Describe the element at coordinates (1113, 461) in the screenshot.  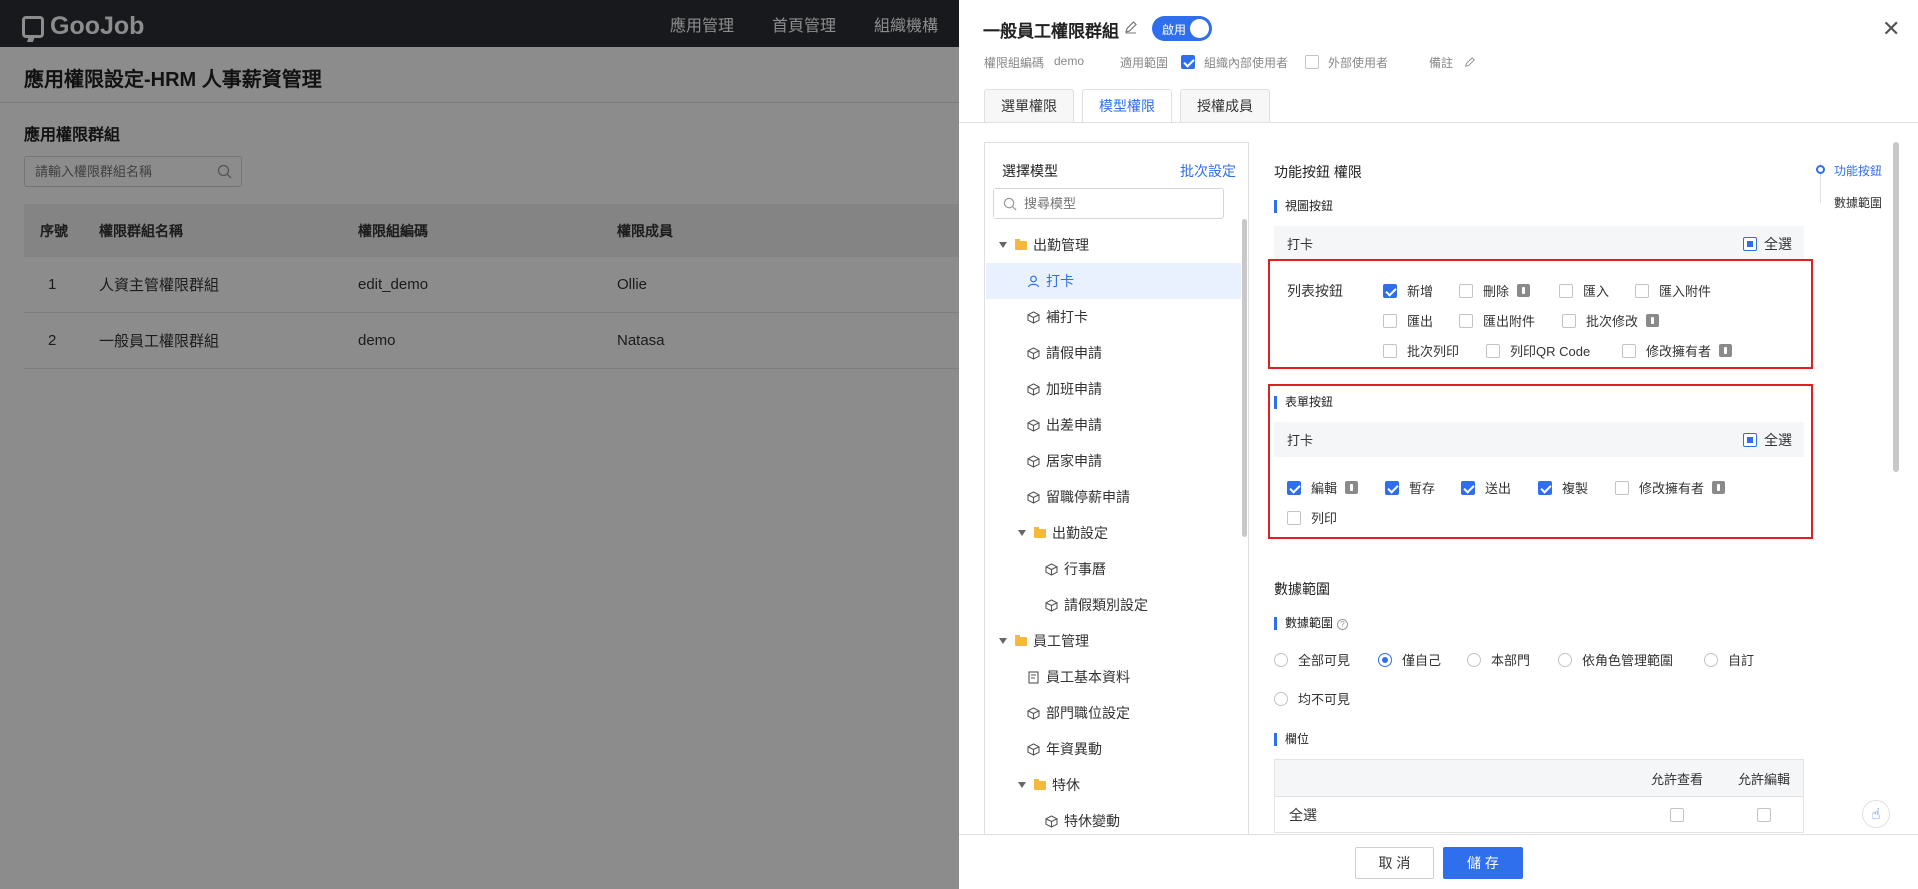
I see `tree-item-remote-work: 居家申請` at that location.